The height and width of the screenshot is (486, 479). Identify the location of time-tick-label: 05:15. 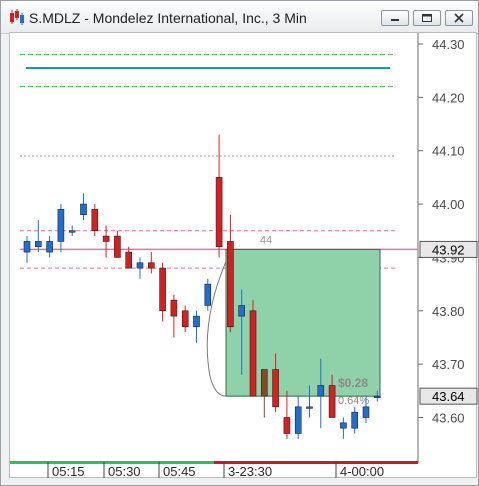
(68, 471).